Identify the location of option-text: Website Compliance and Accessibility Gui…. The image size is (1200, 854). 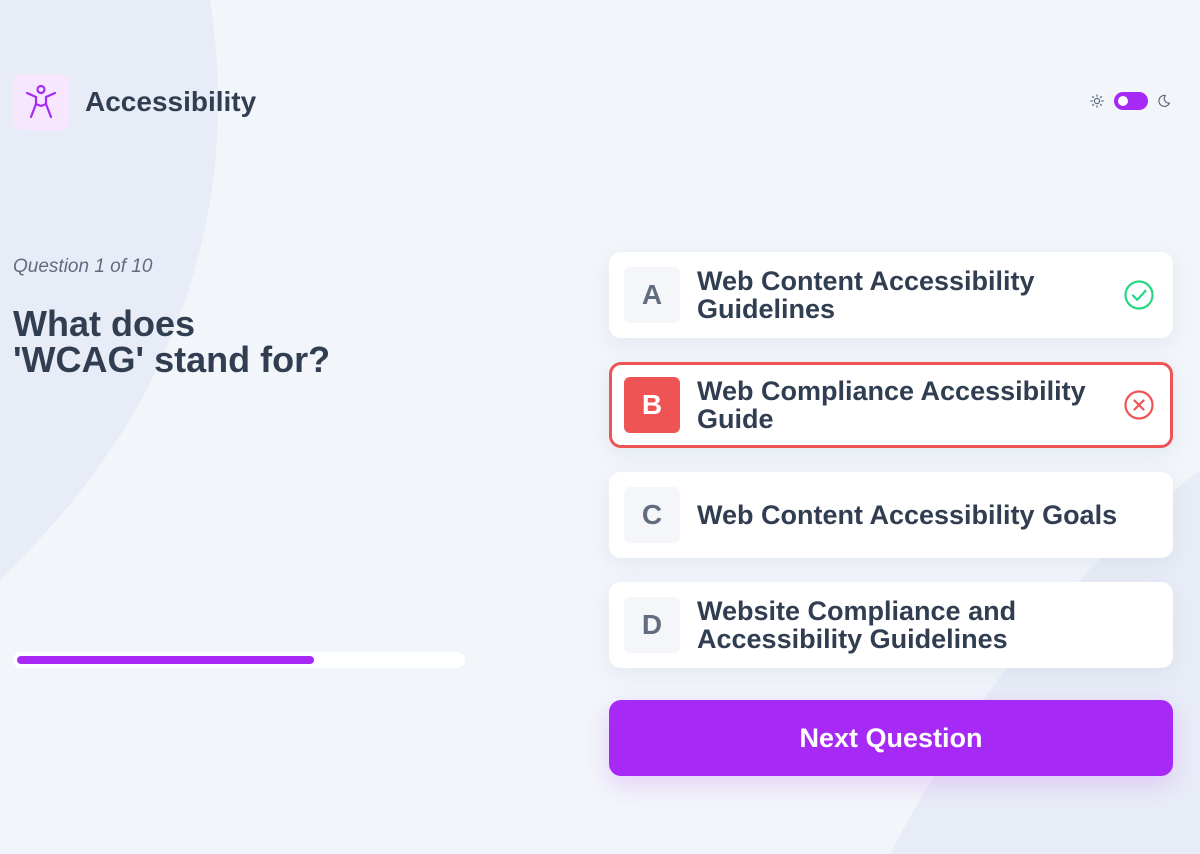
(857, 625).